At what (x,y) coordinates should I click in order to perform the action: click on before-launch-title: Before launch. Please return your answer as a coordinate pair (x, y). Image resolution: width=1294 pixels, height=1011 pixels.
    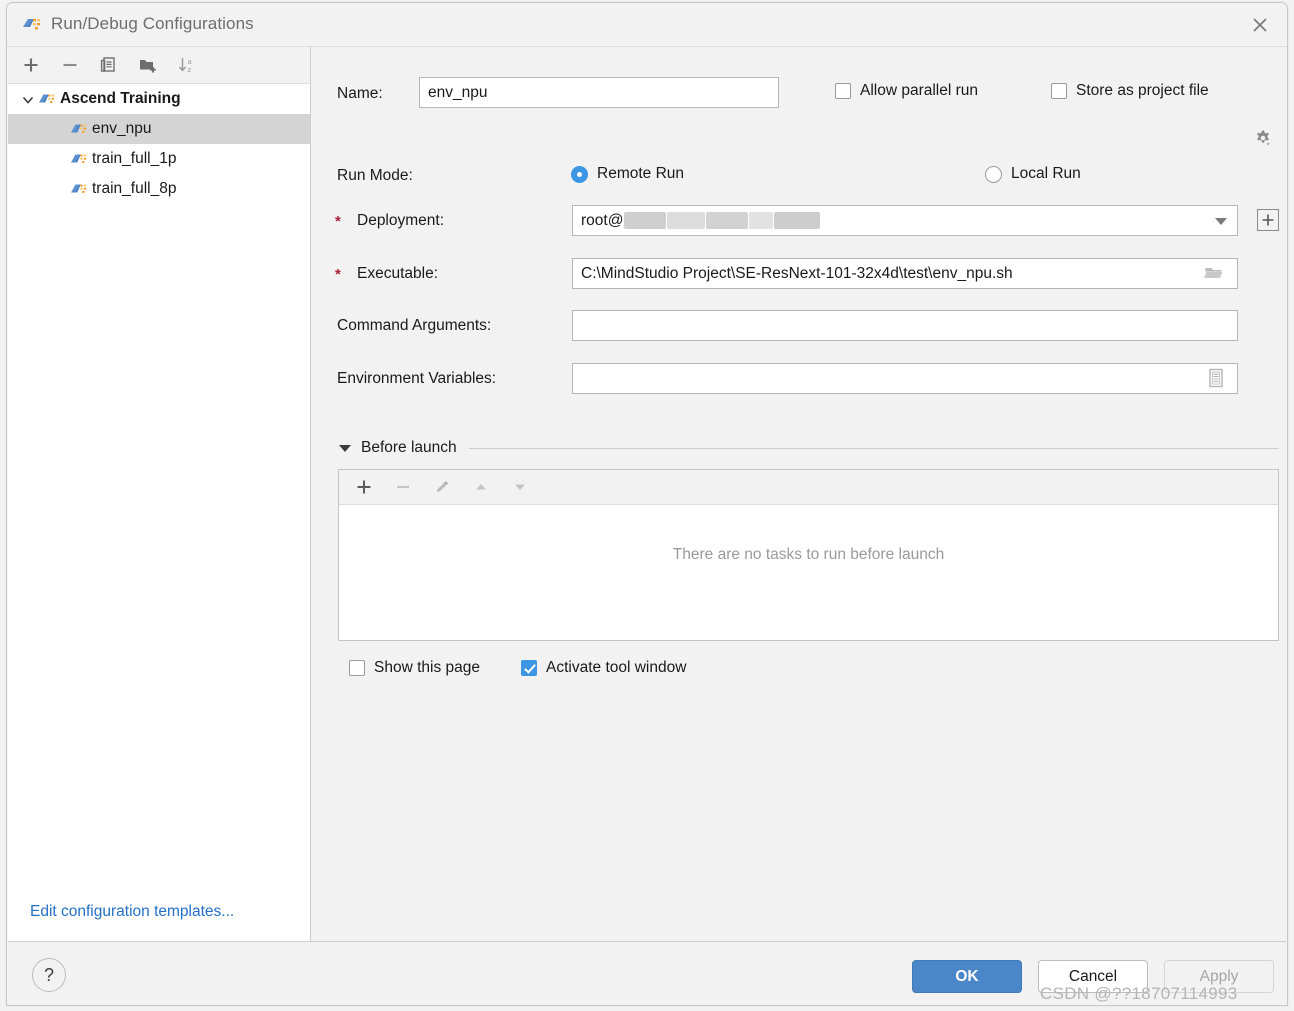
    Looking at the image, I should click on (409, 447).